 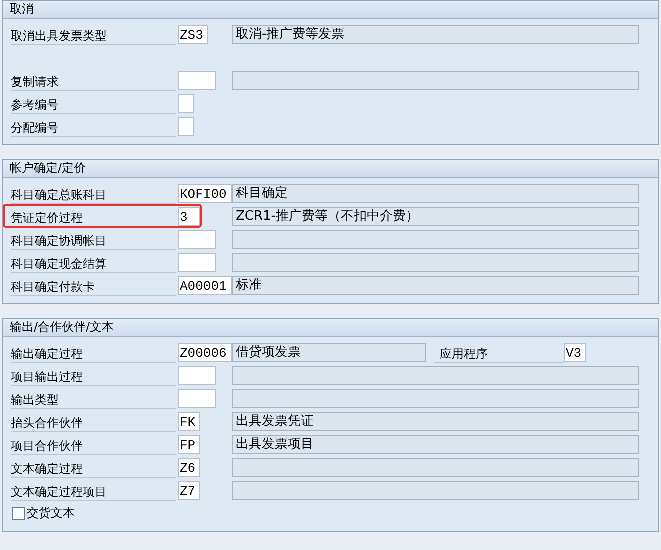 What do you see at coordinates (93, 444) in the screenshot?
I see `field-label: 项目合作伙伴` at bounding box center [93, 444].